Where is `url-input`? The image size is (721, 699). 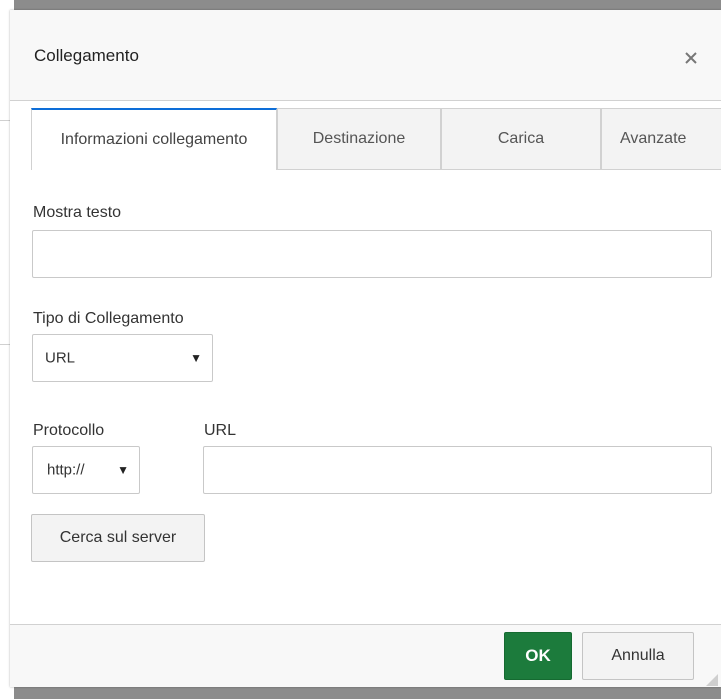
url-input is located at coordinates (457, 470).